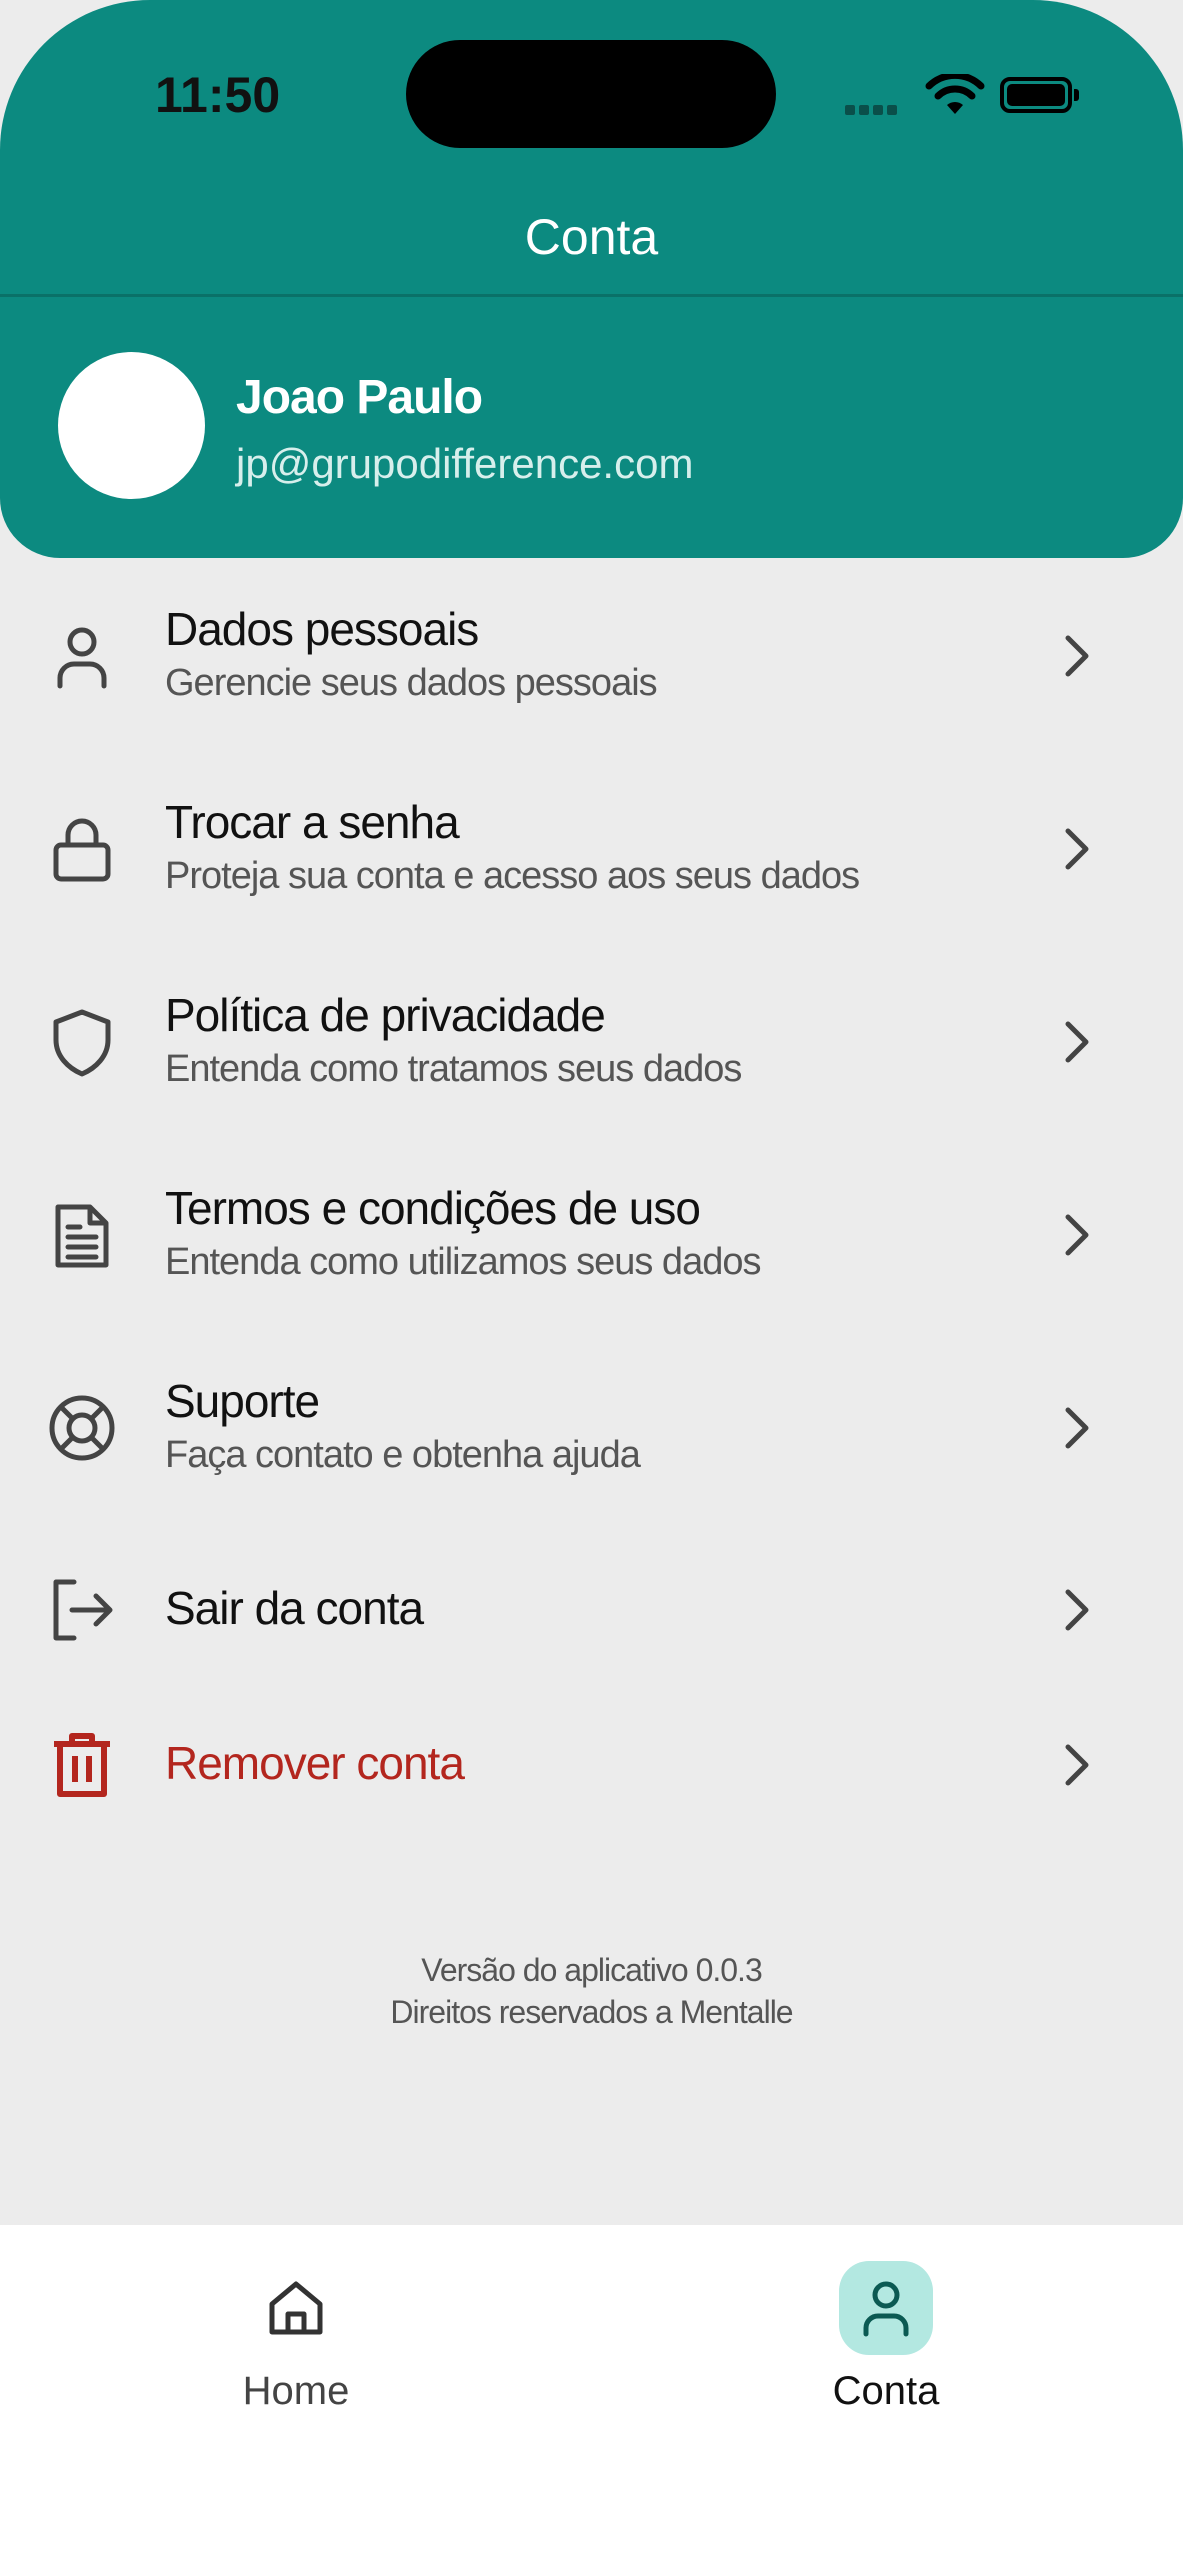 The height and width of the screenshot is (2560, 1183). What do you see at coordinates (82, 1043) in the screenshot?
I see `shield-icon` at bounding box center [82, 1043].